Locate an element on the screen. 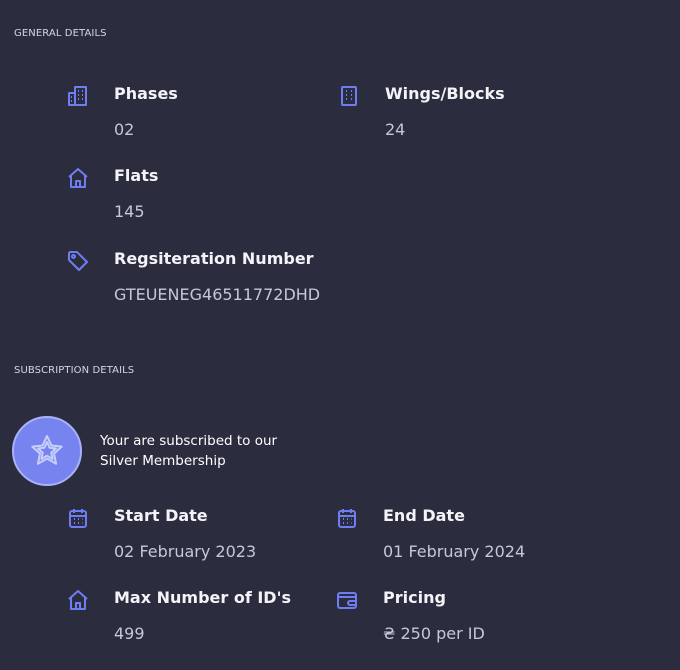 The width and height of the screenshot is (680, 670). building-icon is located at coordinates (78, 96).